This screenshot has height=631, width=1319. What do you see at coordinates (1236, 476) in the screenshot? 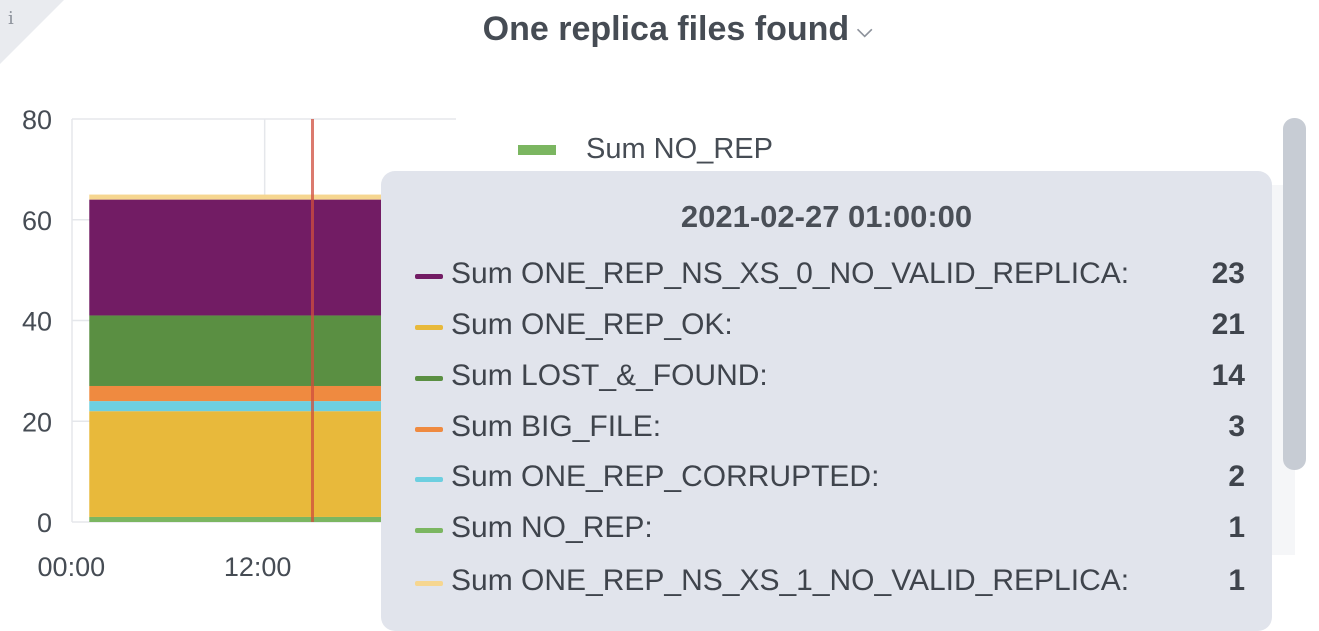
I see `tooltip-series-value: 2` at bounding box center [1236, 476].